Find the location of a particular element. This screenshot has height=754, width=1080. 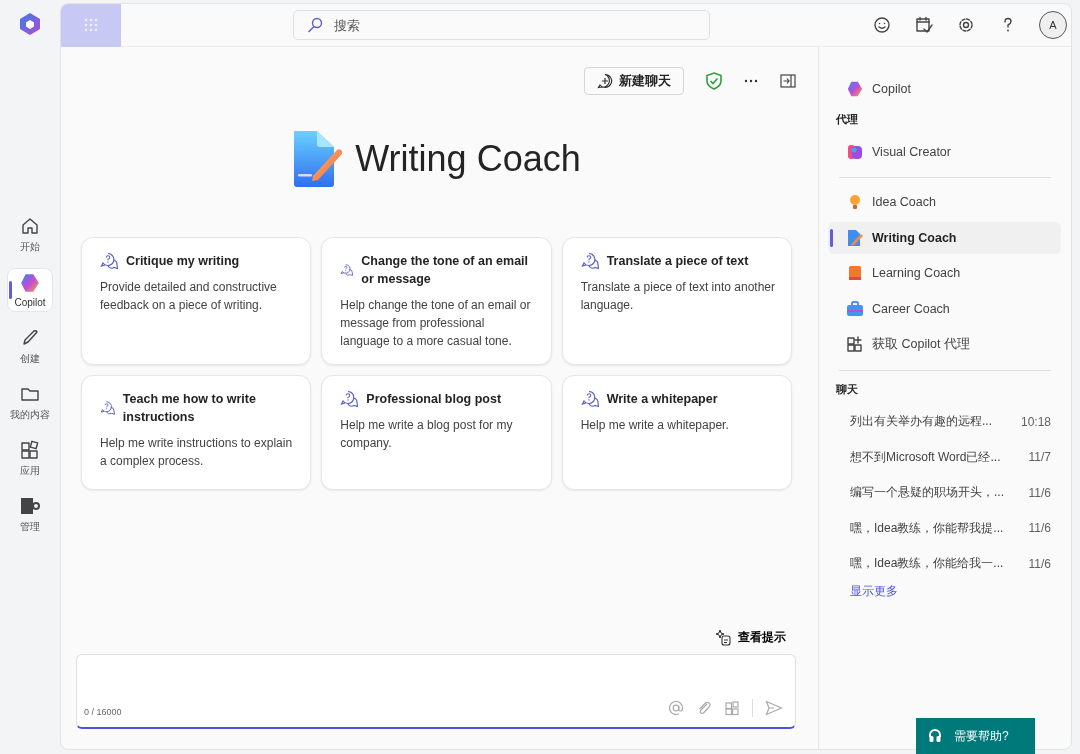

prompt-title: Teach me how to write instructions is located at coordinates (189, 408).